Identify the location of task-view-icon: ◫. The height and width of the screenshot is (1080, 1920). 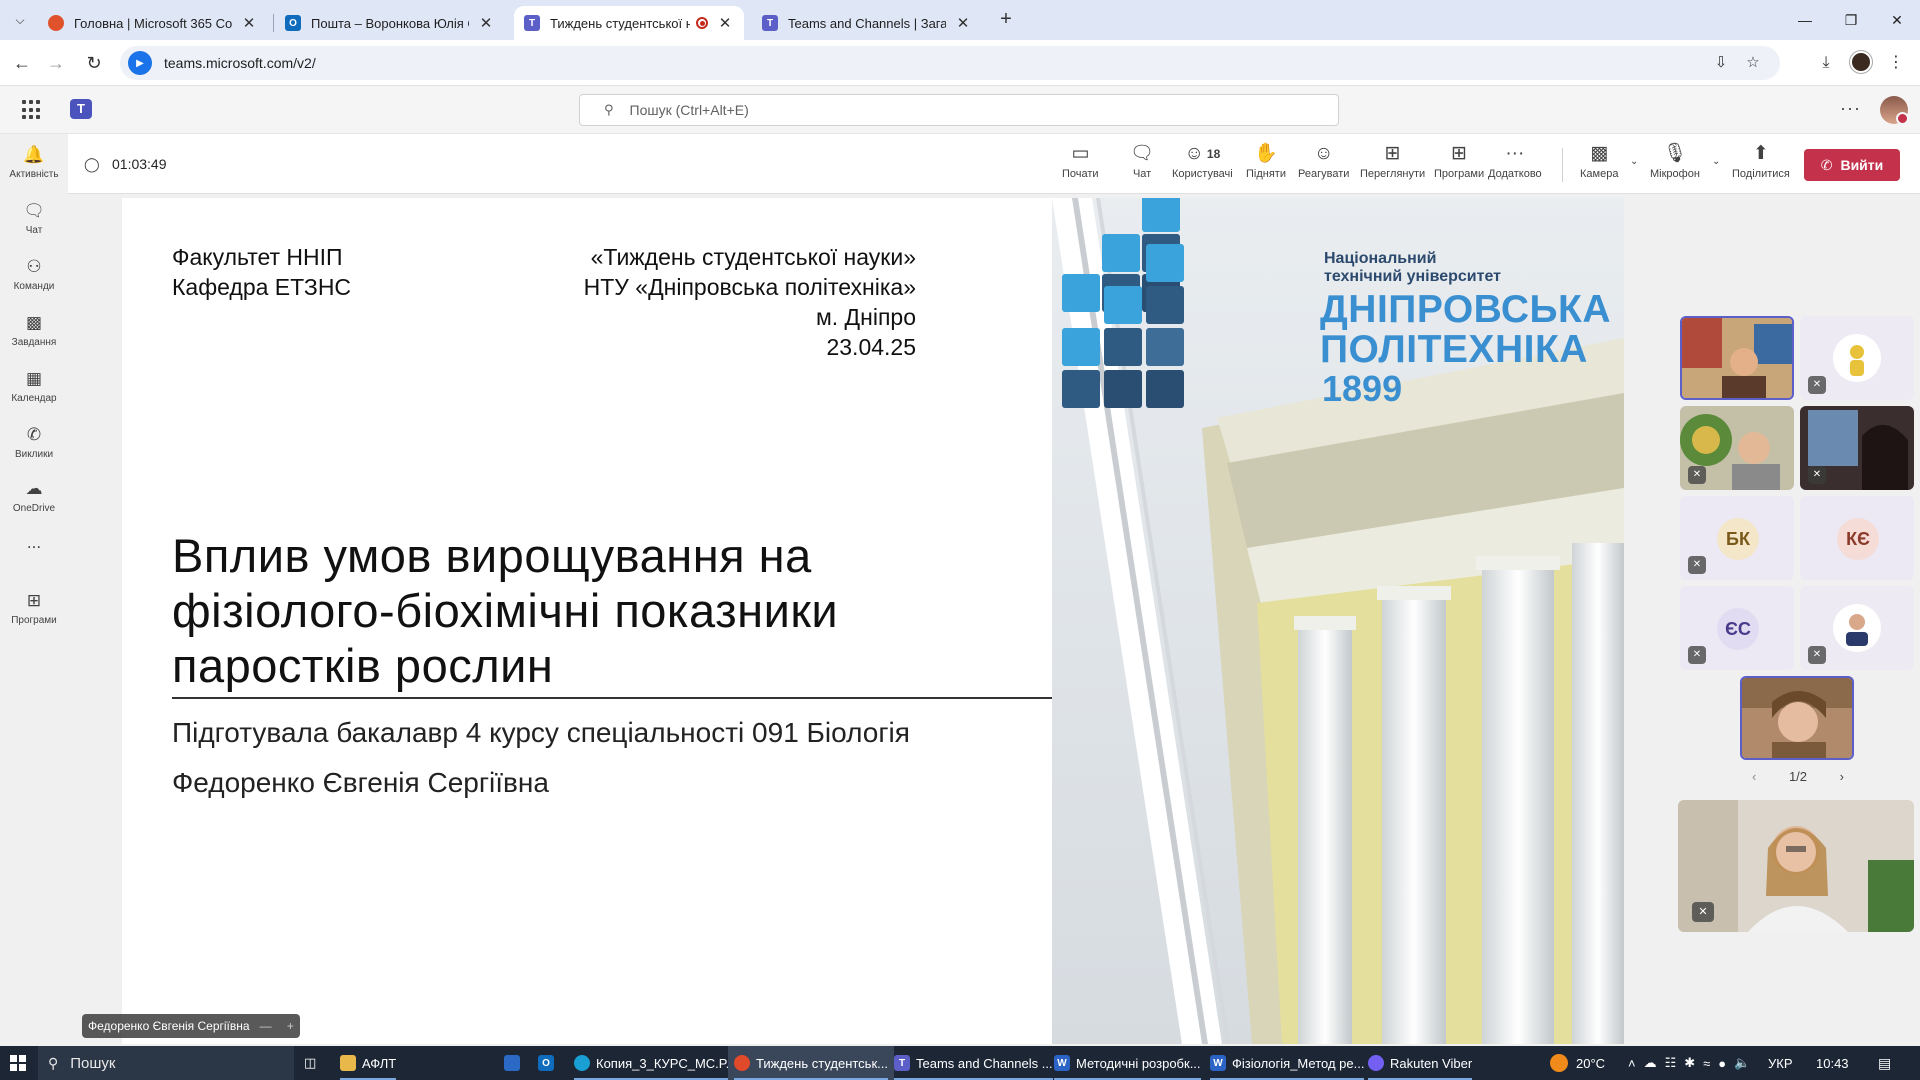
(310, 1063).